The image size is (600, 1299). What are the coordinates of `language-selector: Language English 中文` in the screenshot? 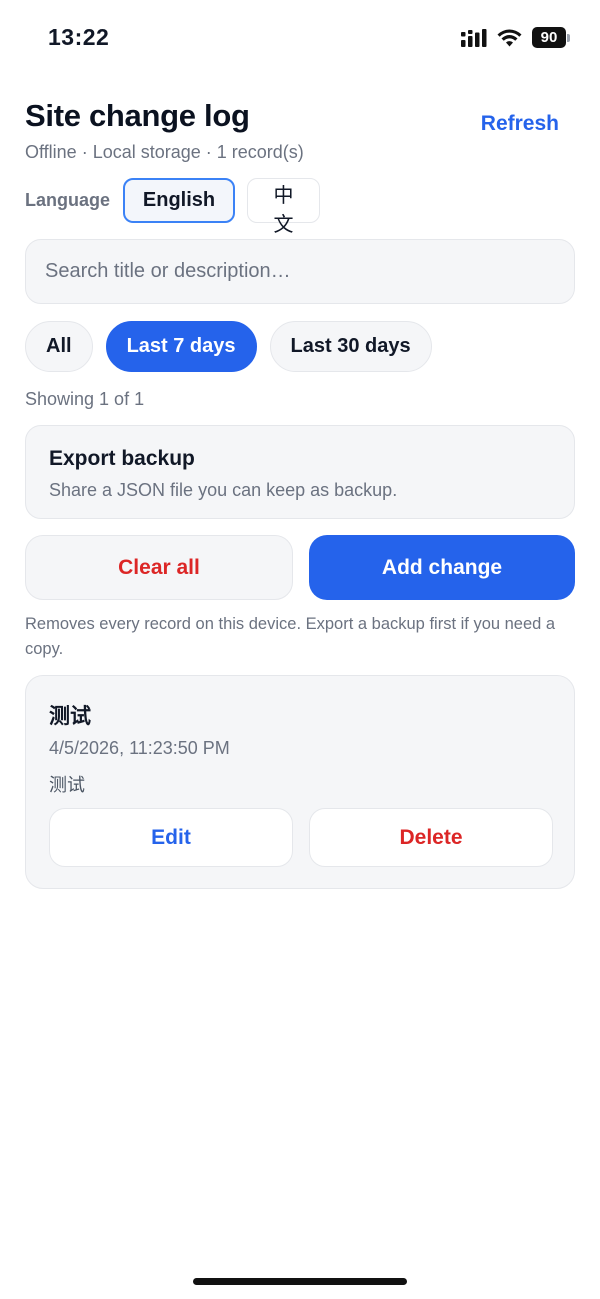 It's located at (178, 207).